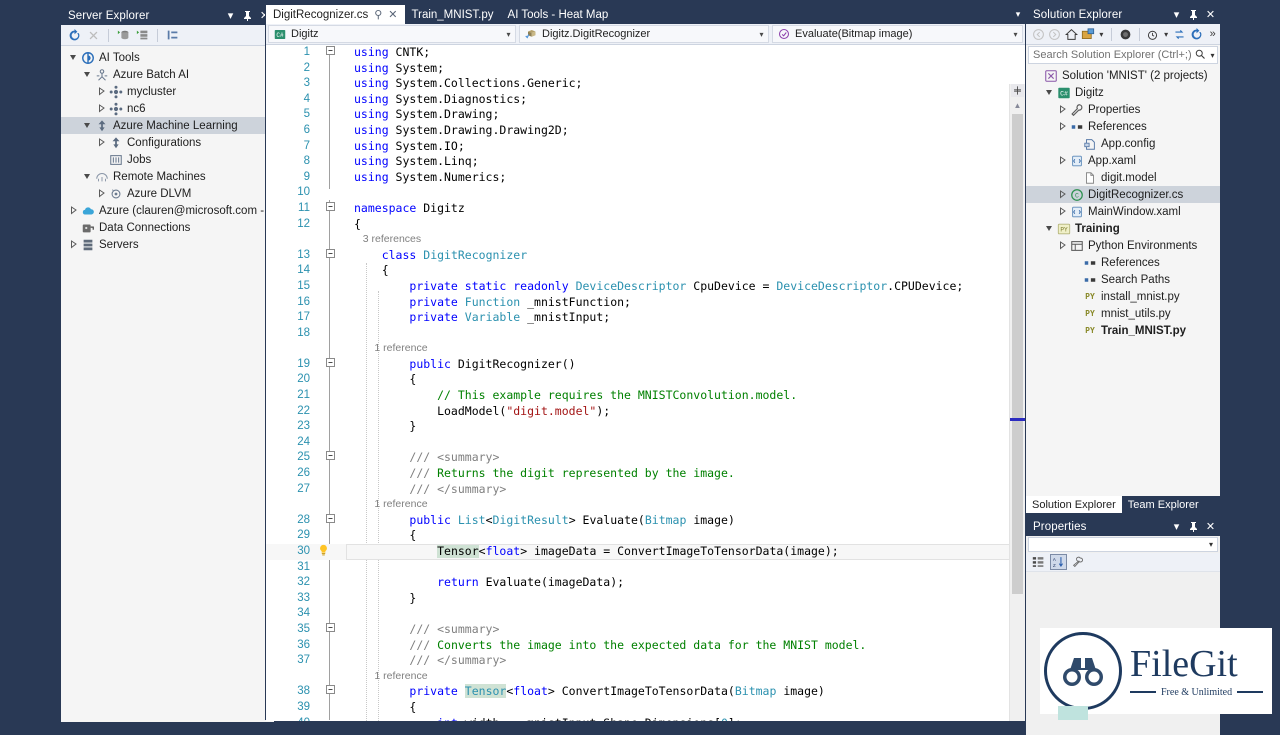 This screenshot has height=735, width=1280. I want to click on lightbulb-icon, so click(323, 552).